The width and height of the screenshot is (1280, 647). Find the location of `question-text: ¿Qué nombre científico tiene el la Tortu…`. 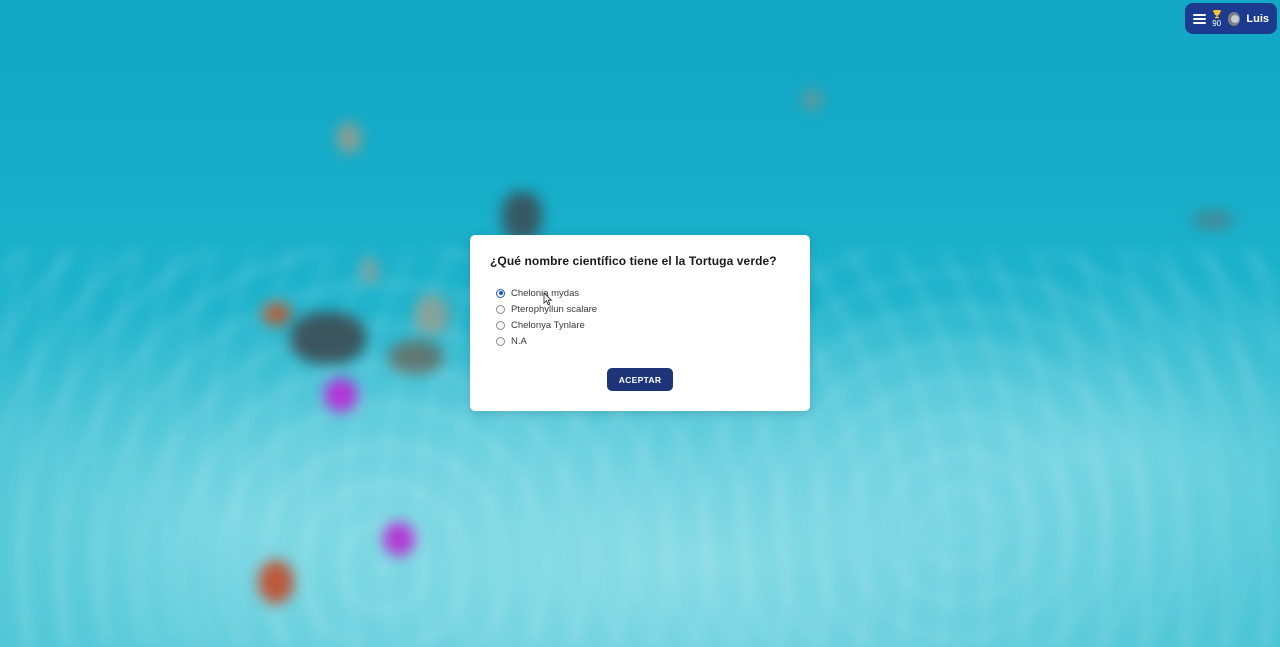

question-text: ¿Qué nombre científico tiene el la Tortu… is located at coordinates (633, 261).